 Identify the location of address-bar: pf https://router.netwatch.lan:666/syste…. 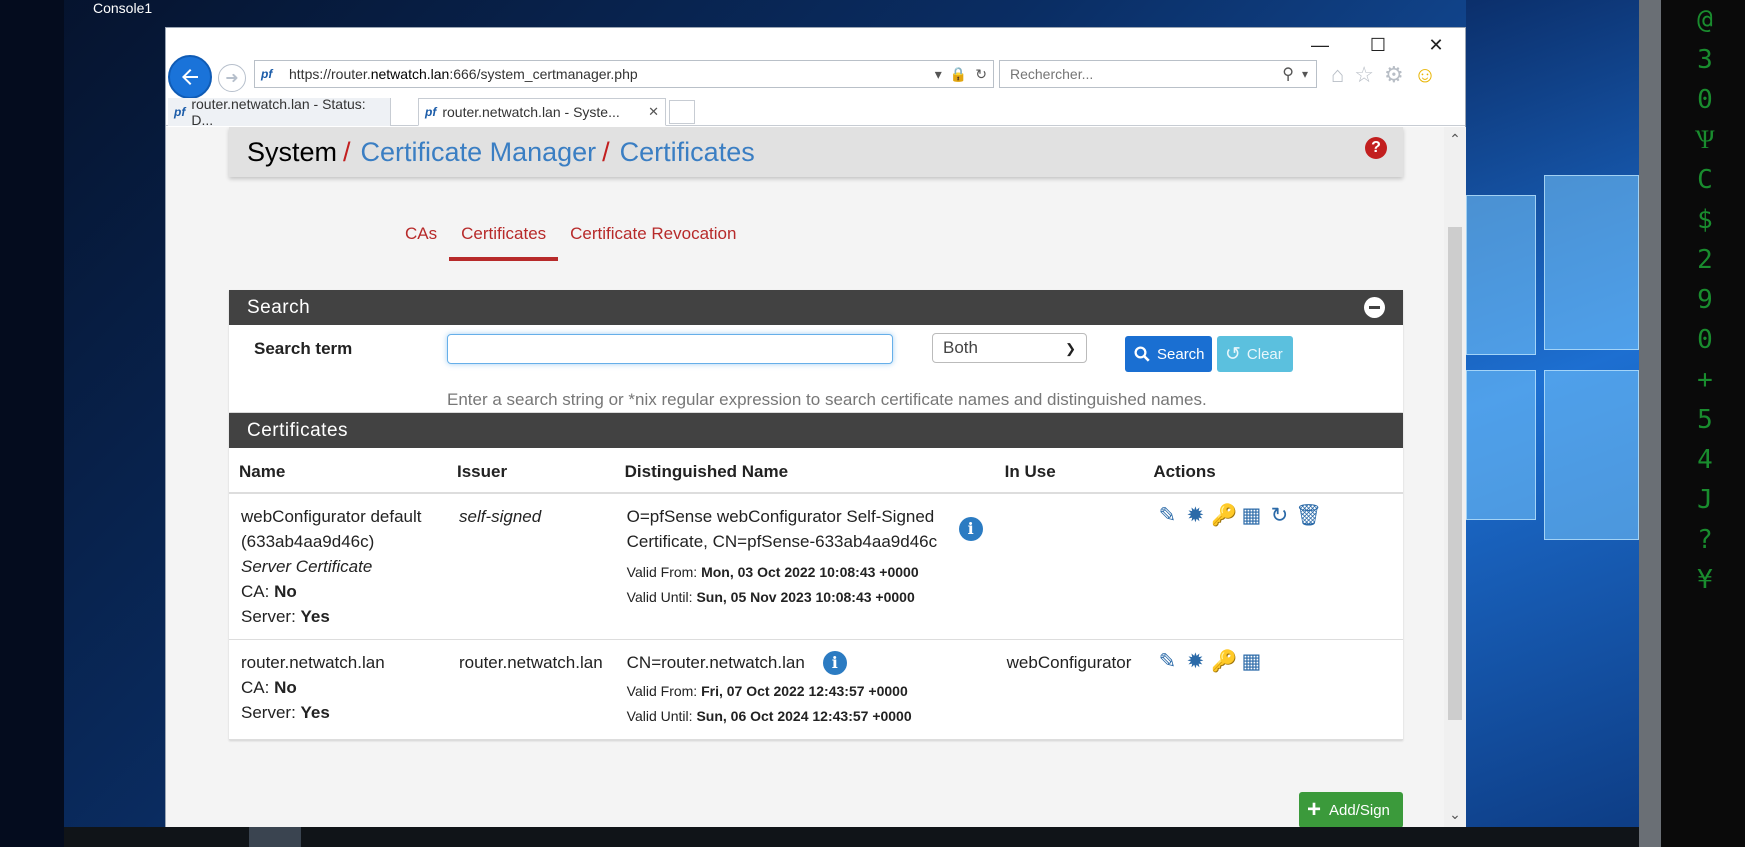
(624, 74).